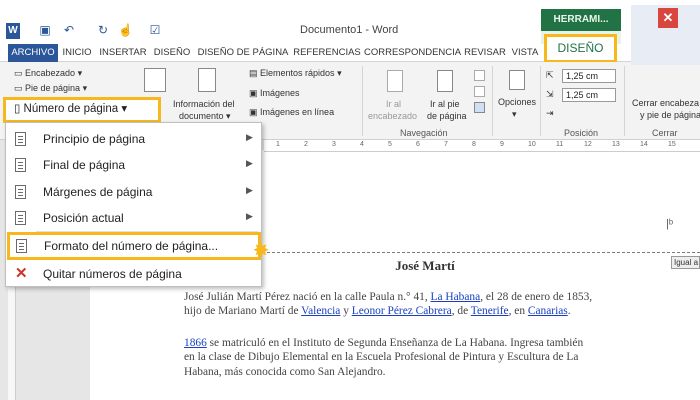 This screenshot has height=400, width=700. What do you see at coordinates (479, 107) in the screenshot?
I see `link-to-previous-icon` at bounding box center [479, 107].